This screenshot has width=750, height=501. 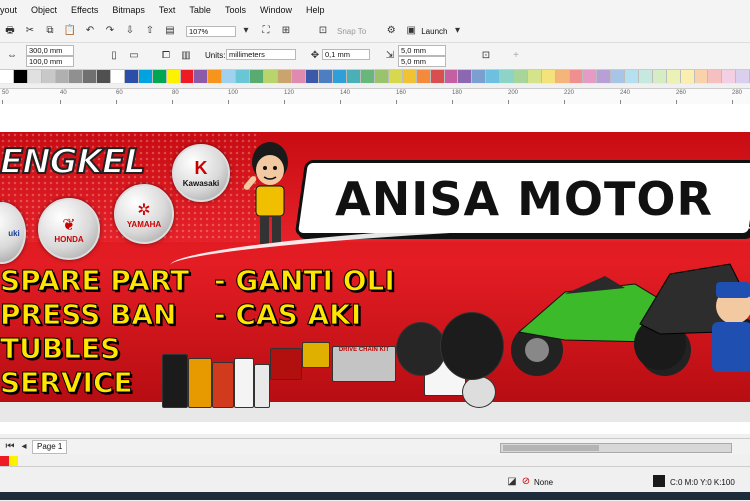 What do you see at coordinates (261, 54) in the screenshot?
I see `units-select: millimeters` at bounding box center [261, 54].